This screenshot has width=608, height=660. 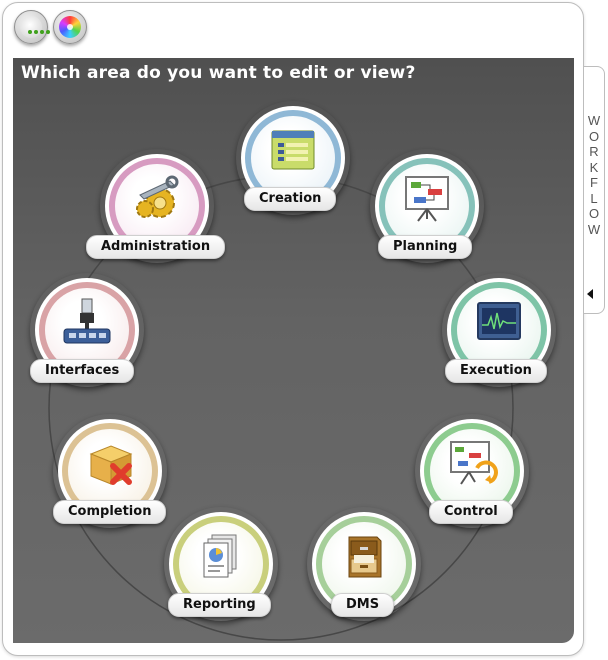 What do you see at coordinates (290, 199) in the screenshot?
I see `area-label-creation: Creation` at bounding box center [290, 199].